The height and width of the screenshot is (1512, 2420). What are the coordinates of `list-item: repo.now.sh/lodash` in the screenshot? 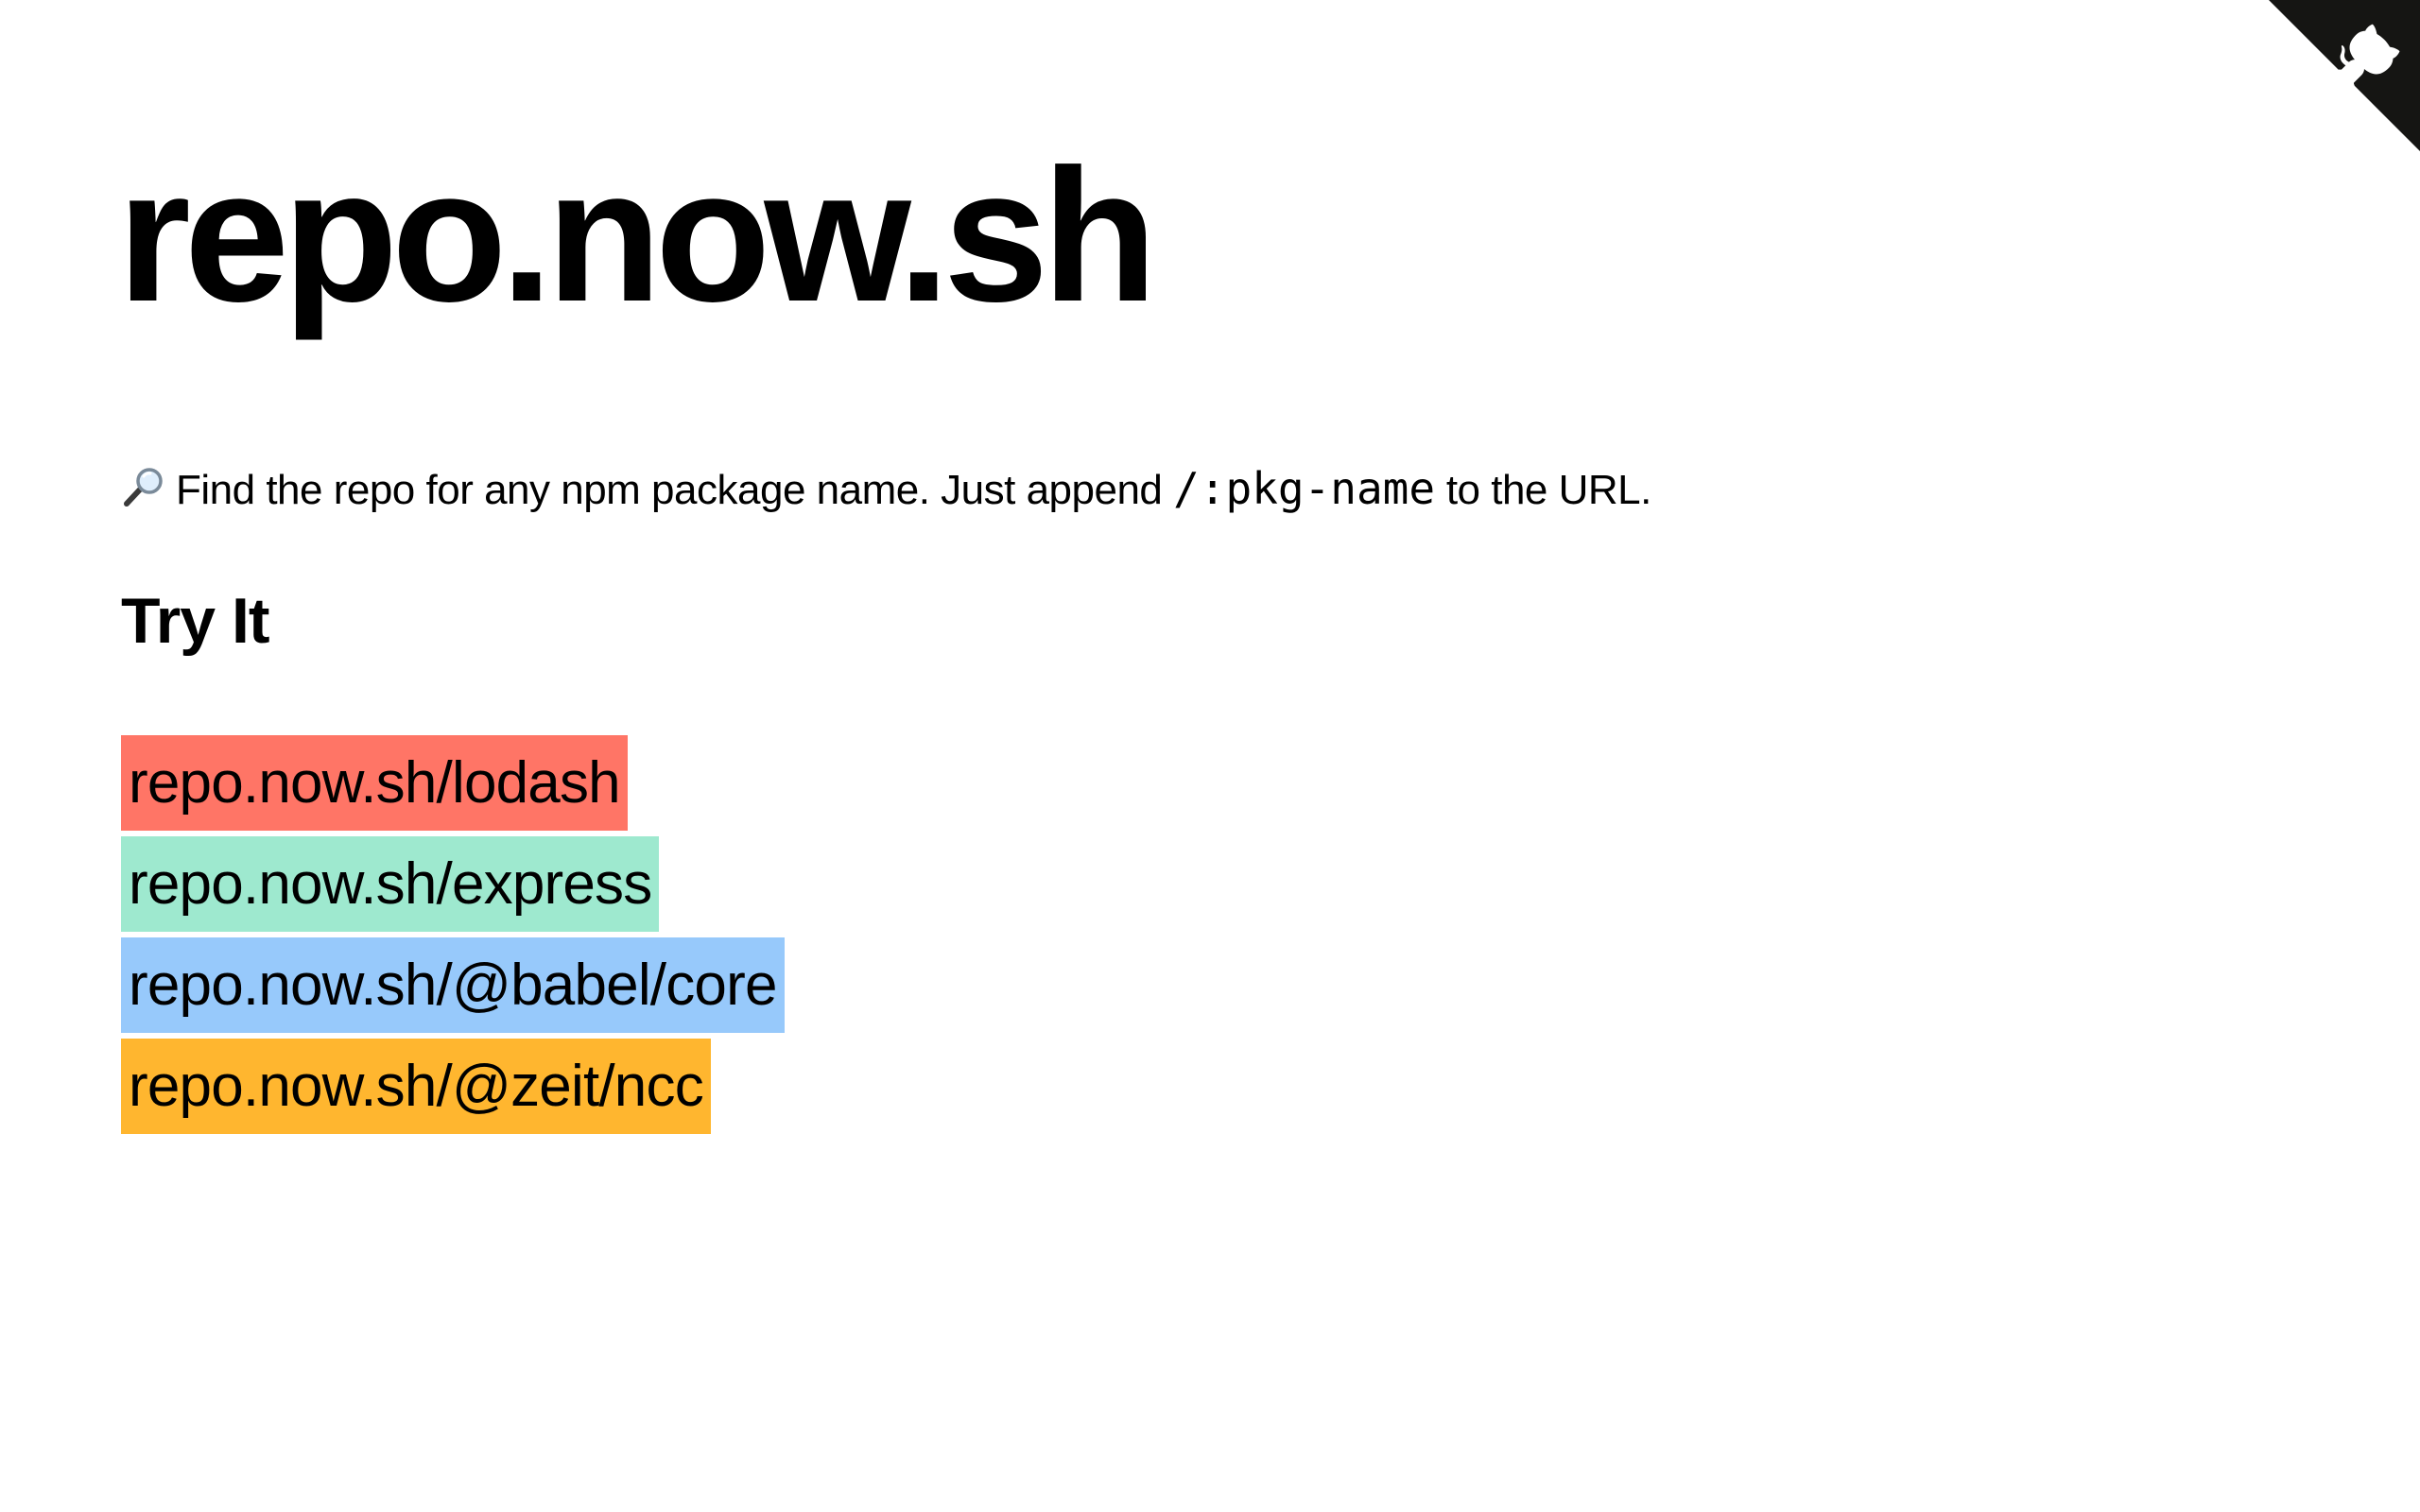 It's located at (453, 783).